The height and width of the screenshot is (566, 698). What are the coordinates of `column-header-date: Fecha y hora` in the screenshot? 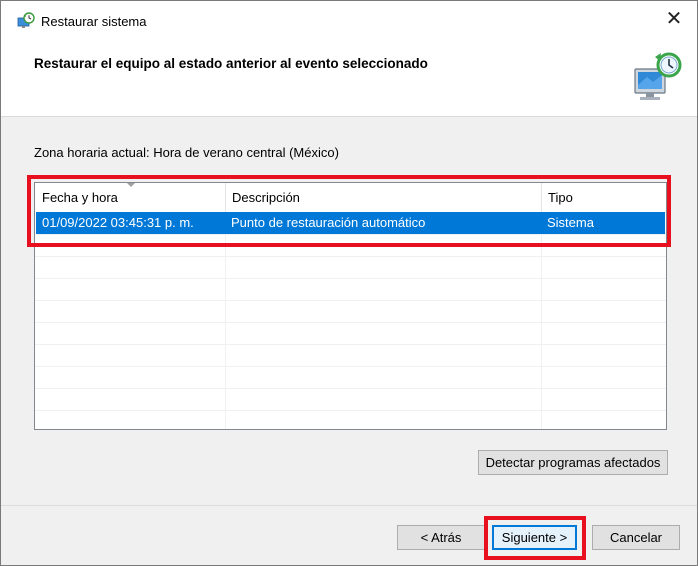 It's located at (130, 197).